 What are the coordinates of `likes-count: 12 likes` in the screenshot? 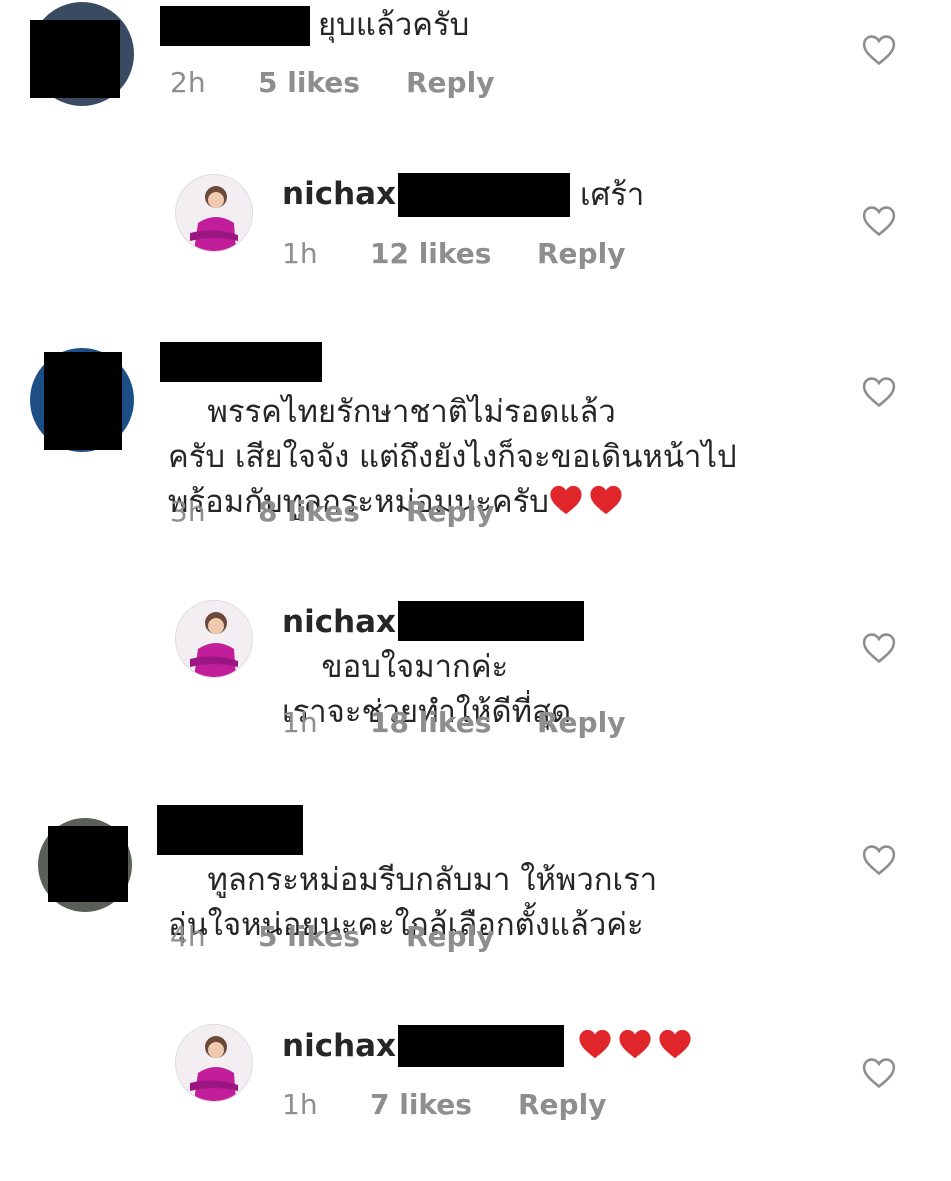 It's located at (430, 253).